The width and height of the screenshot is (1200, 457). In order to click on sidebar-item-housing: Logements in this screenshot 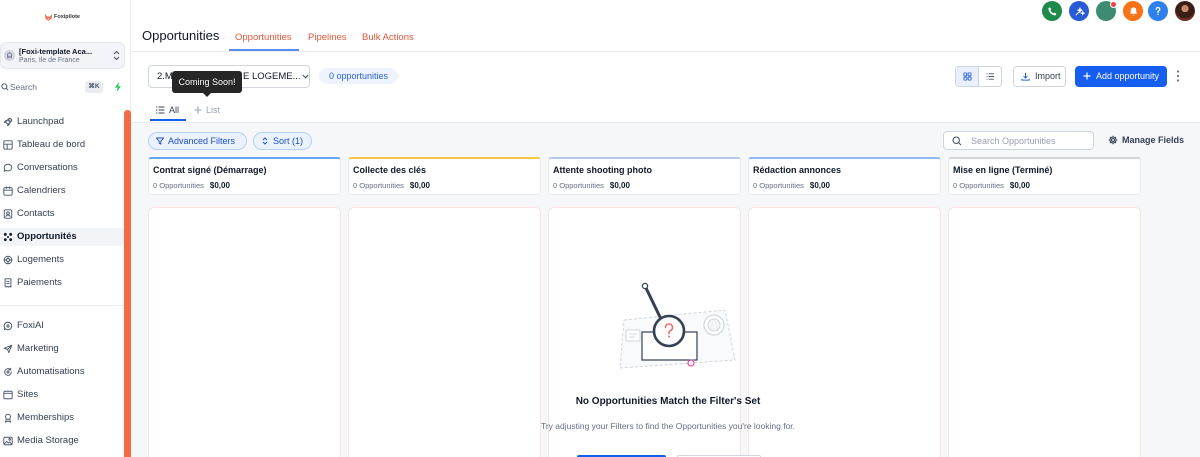, I will do `click(62, 260)`.